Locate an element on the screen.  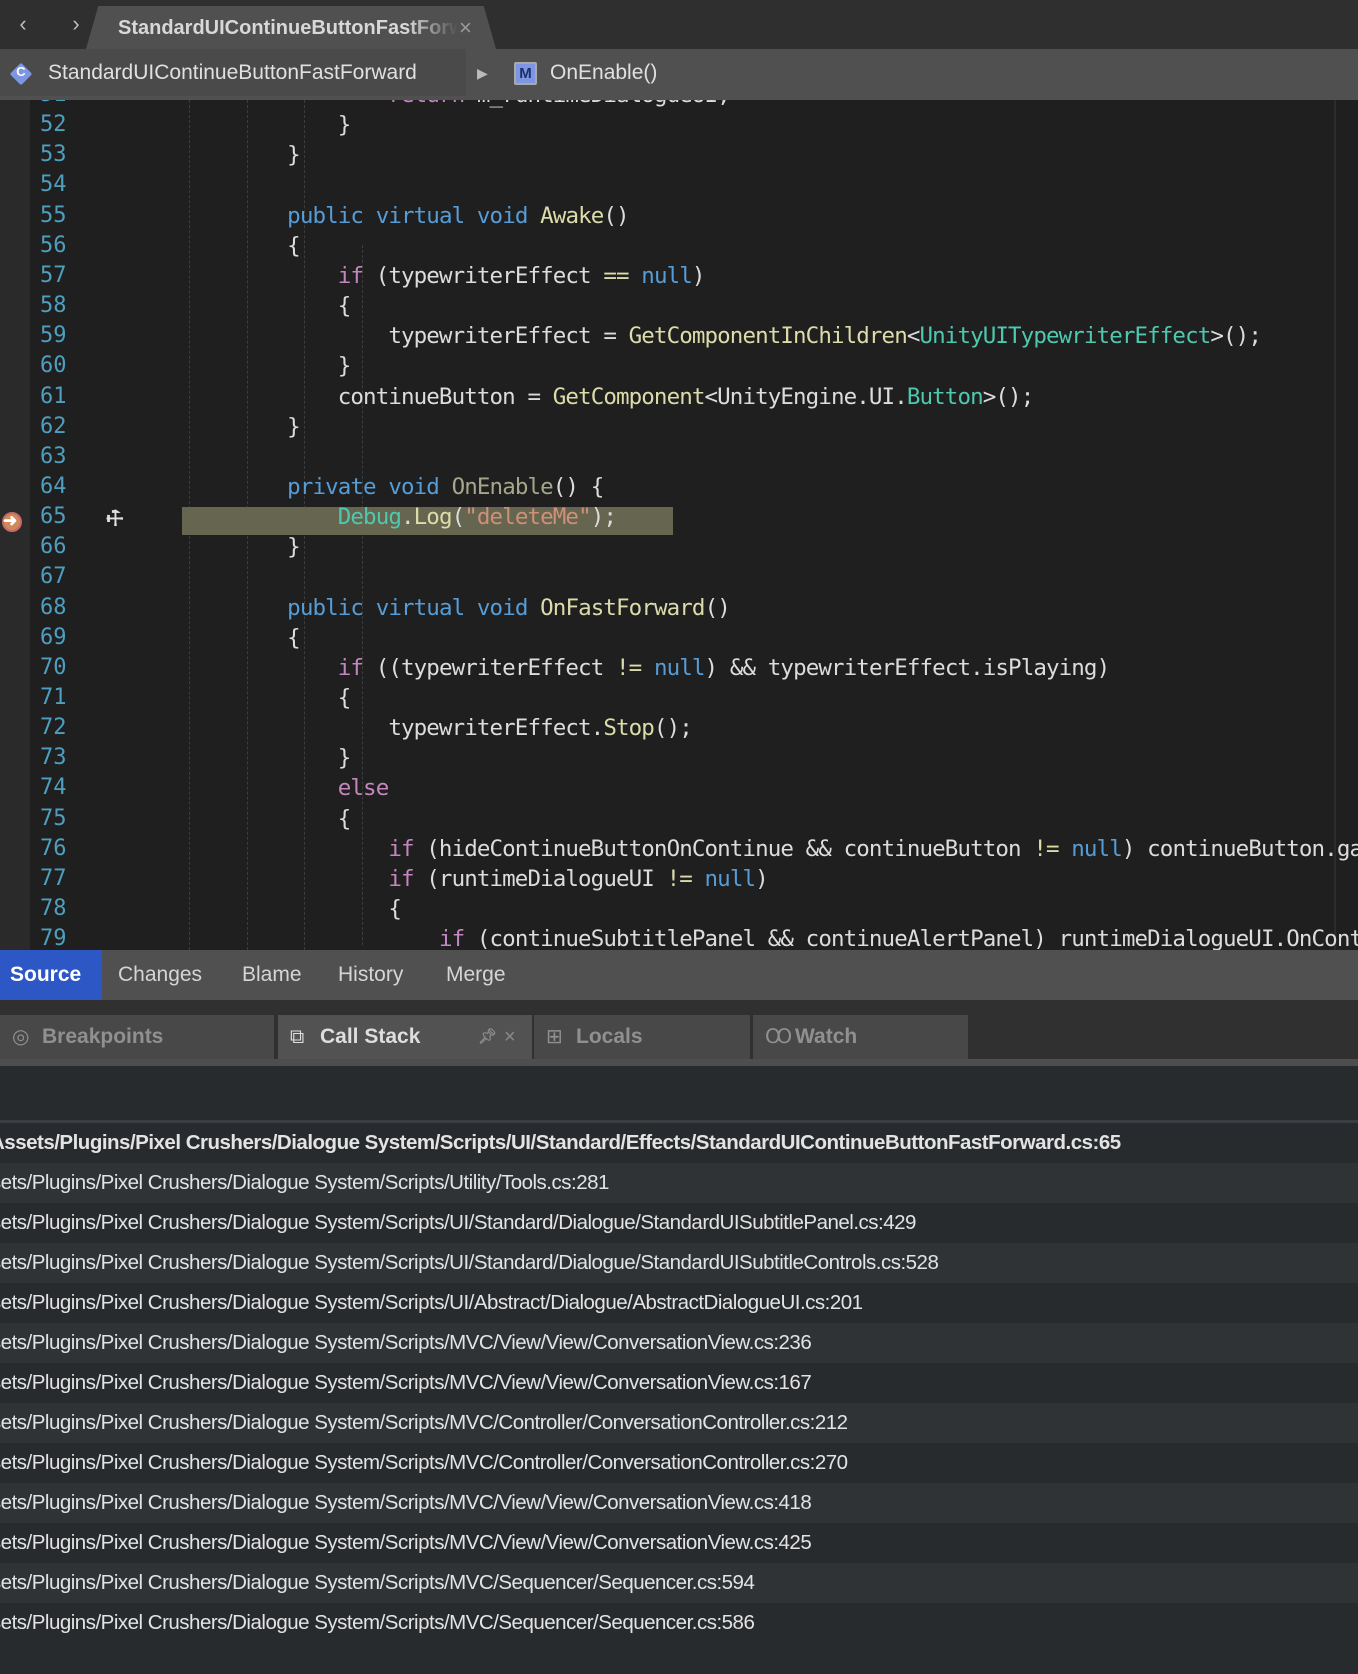
line-number: 65 is located at coordinates (71, 517).